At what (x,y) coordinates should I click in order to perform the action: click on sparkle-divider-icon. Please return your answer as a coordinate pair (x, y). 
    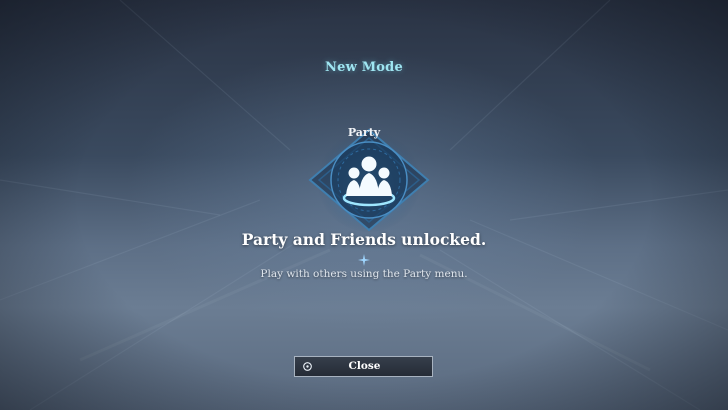
    Looking at the image, I should click on (364, 260).